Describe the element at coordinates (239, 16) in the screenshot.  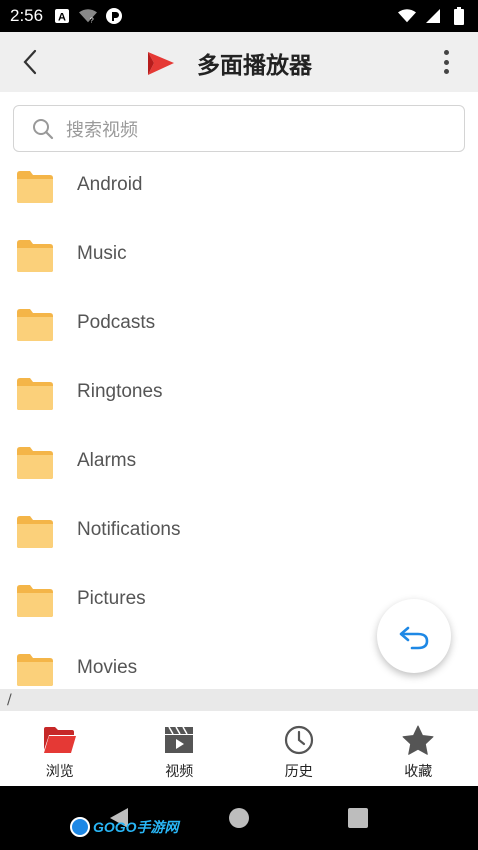
I see `status-bar: 2:56 A ?` at that location.